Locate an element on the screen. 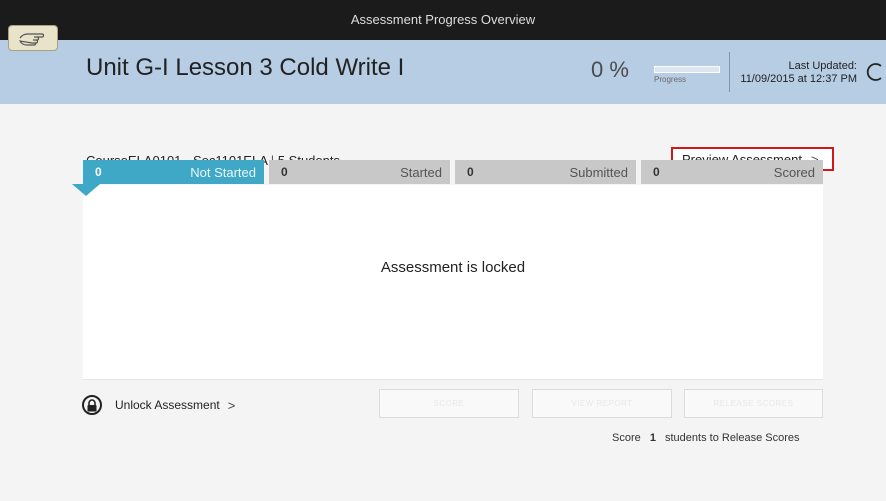  active-tab-pointer is located at coordinates (86, 190).